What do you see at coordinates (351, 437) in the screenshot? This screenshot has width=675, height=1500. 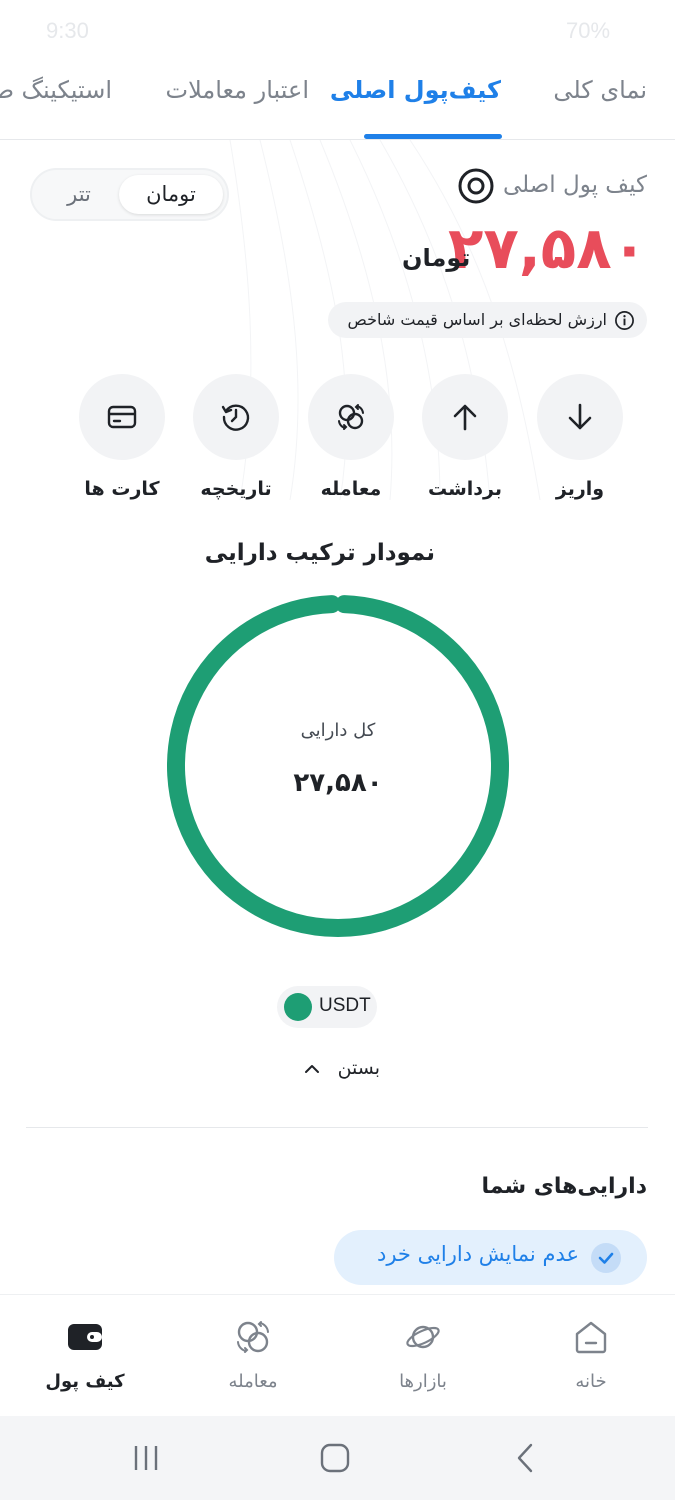 I see `trade-button: معامله` at bounding box center [351, 437].